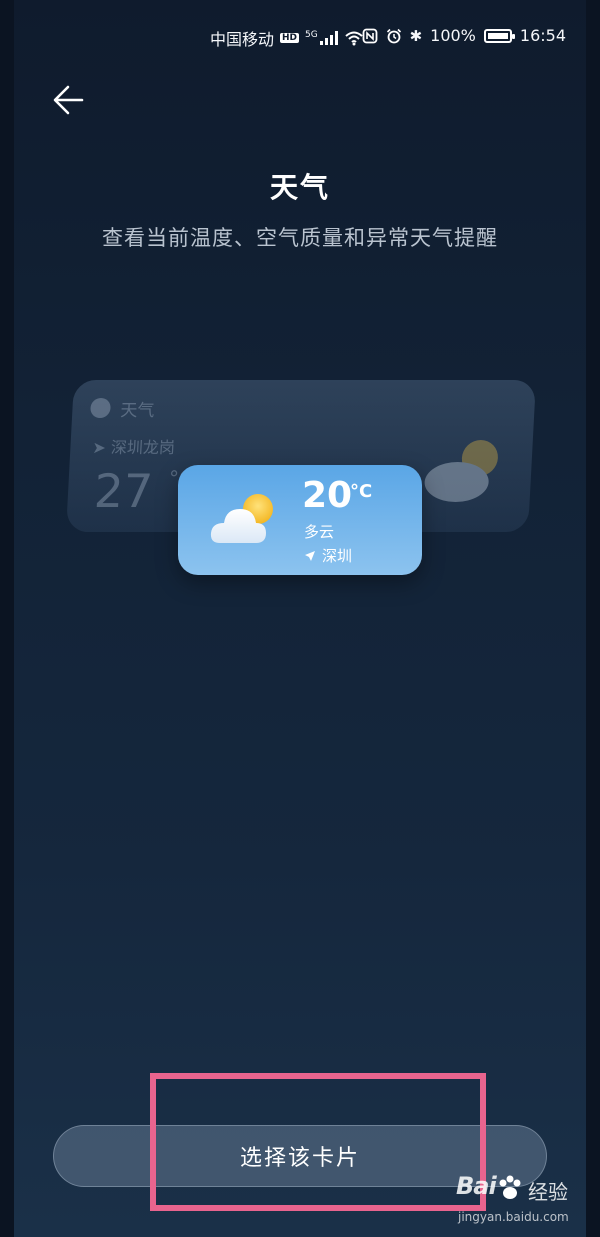 The height and width of the screenshot is (1237, 600). I want to click on watermark: Bai 经验 jingyan.baidu.com, so click(522, 1202).